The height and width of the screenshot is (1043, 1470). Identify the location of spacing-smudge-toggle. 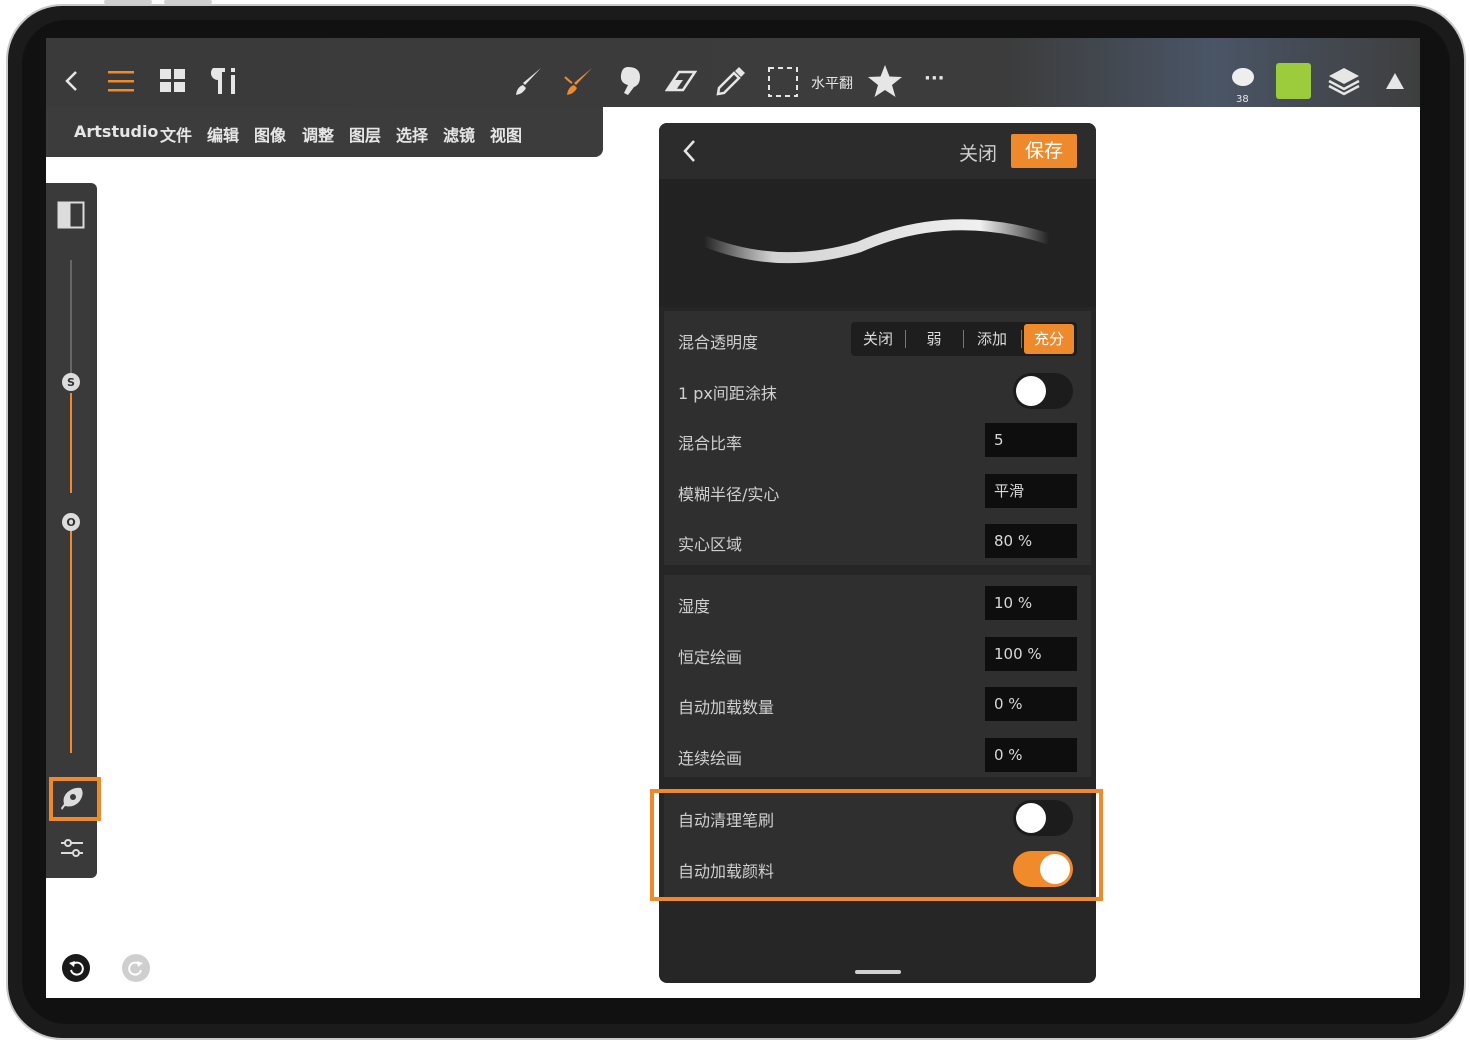
(1043, 391).